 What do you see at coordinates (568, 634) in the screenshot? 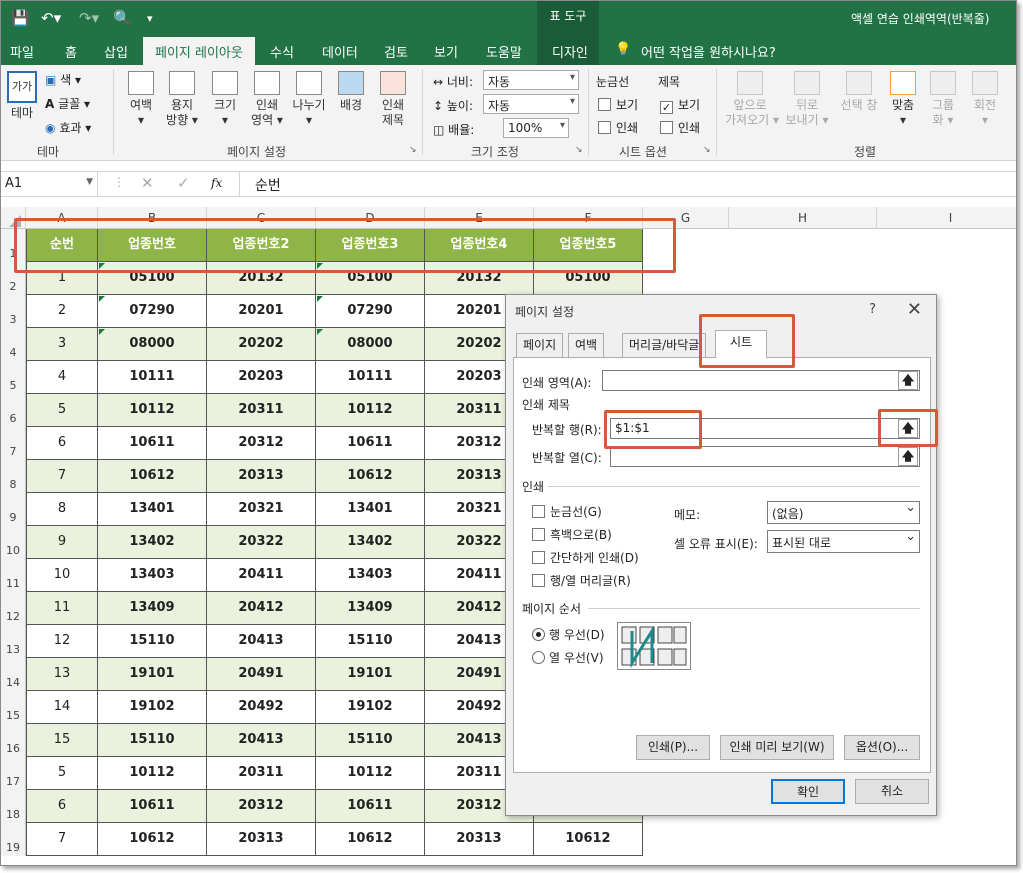
I see `down-then-over-radio: 행 우선(D)` at bounding box center [568, 634].